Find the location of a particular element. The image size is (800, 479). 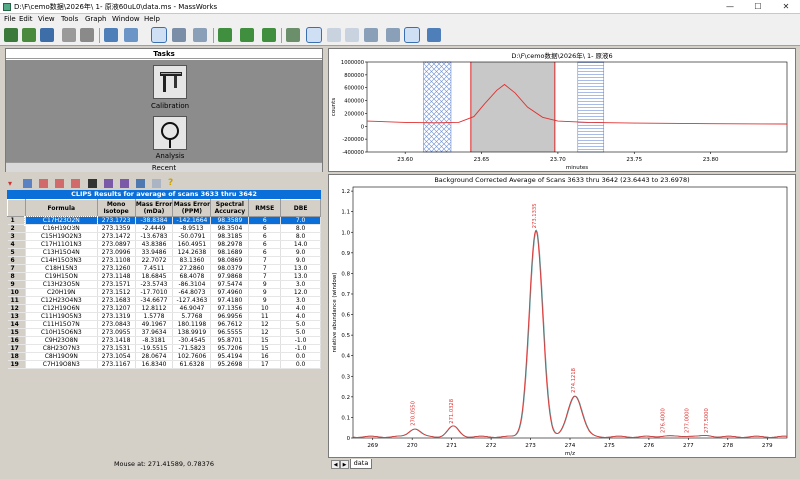

col-header-formula: Formula is located at coordinates (61, 208).